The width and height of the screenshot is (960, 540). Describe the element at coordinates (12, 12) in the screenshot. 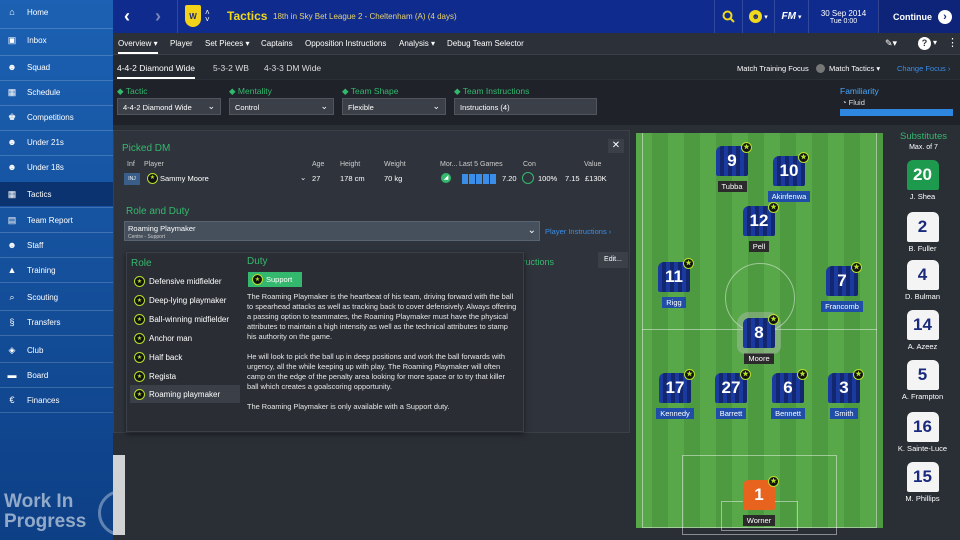

I see `home-icon: ⌂` at that location.